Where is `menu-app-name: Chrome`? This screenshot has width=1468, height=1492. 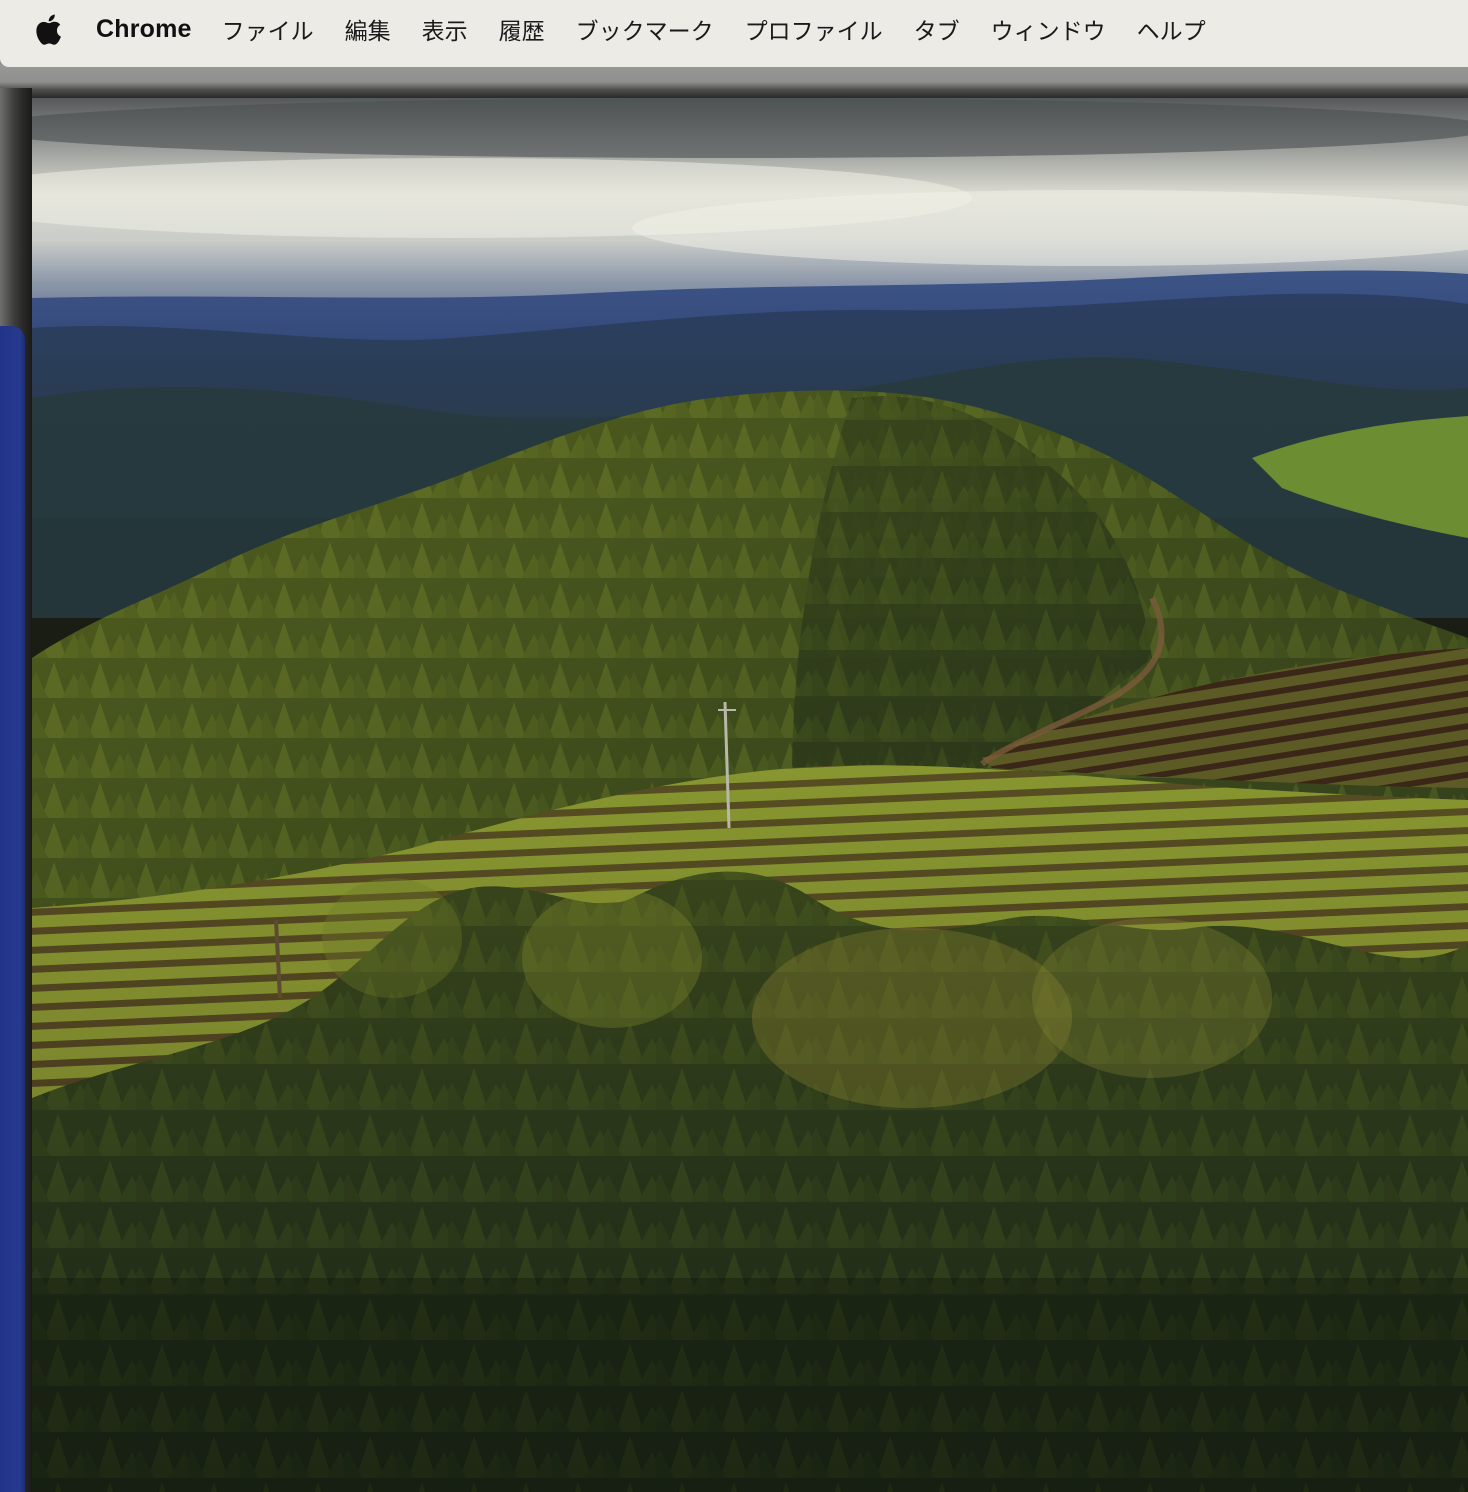
menu-app-name: Chrome is located at coordinates (144, 29).